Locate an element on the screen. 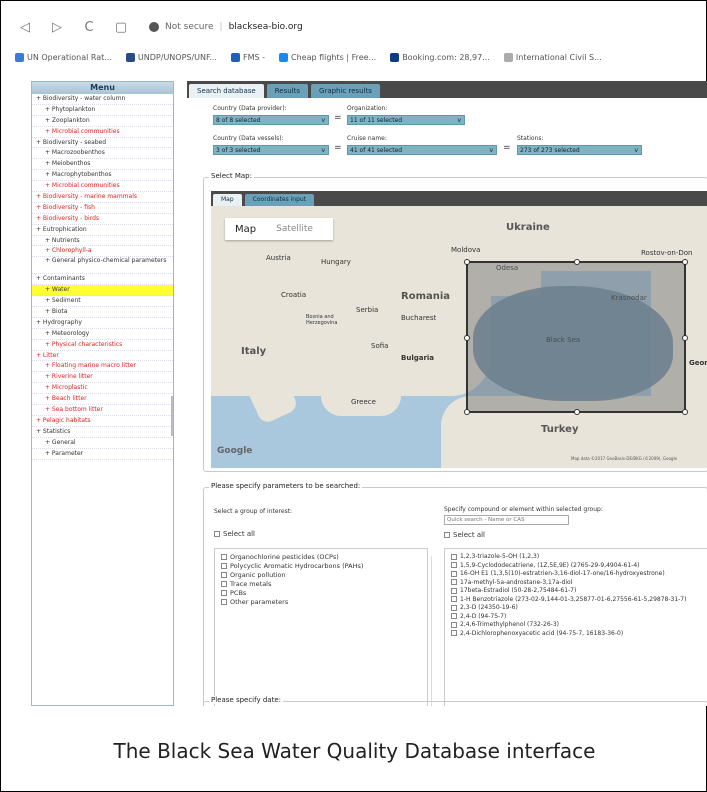 The width and height of the screenshot is (707, 792). tab-icon: ▢ is located at coordinates (121, 27).